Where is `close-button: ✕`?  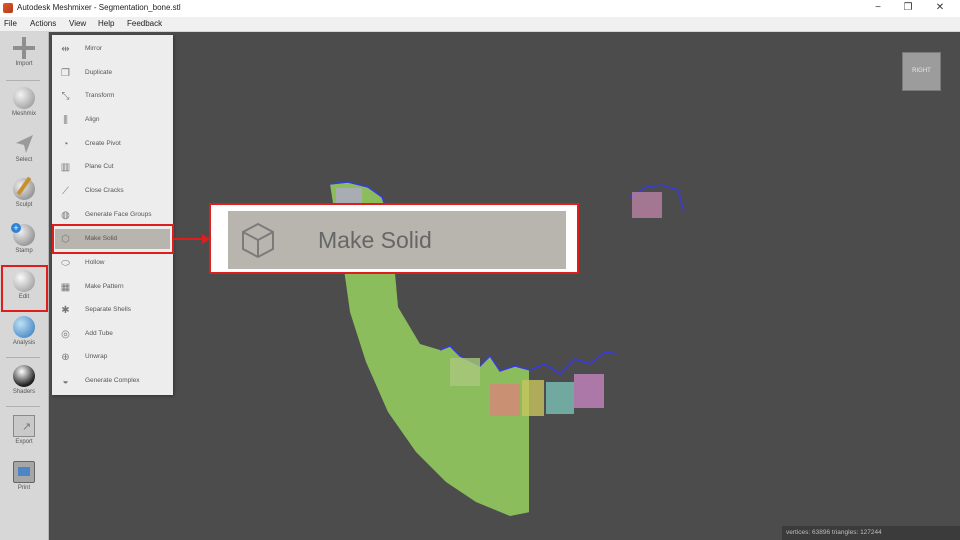 close-button: ✕ is located at coordinates (940, 8).